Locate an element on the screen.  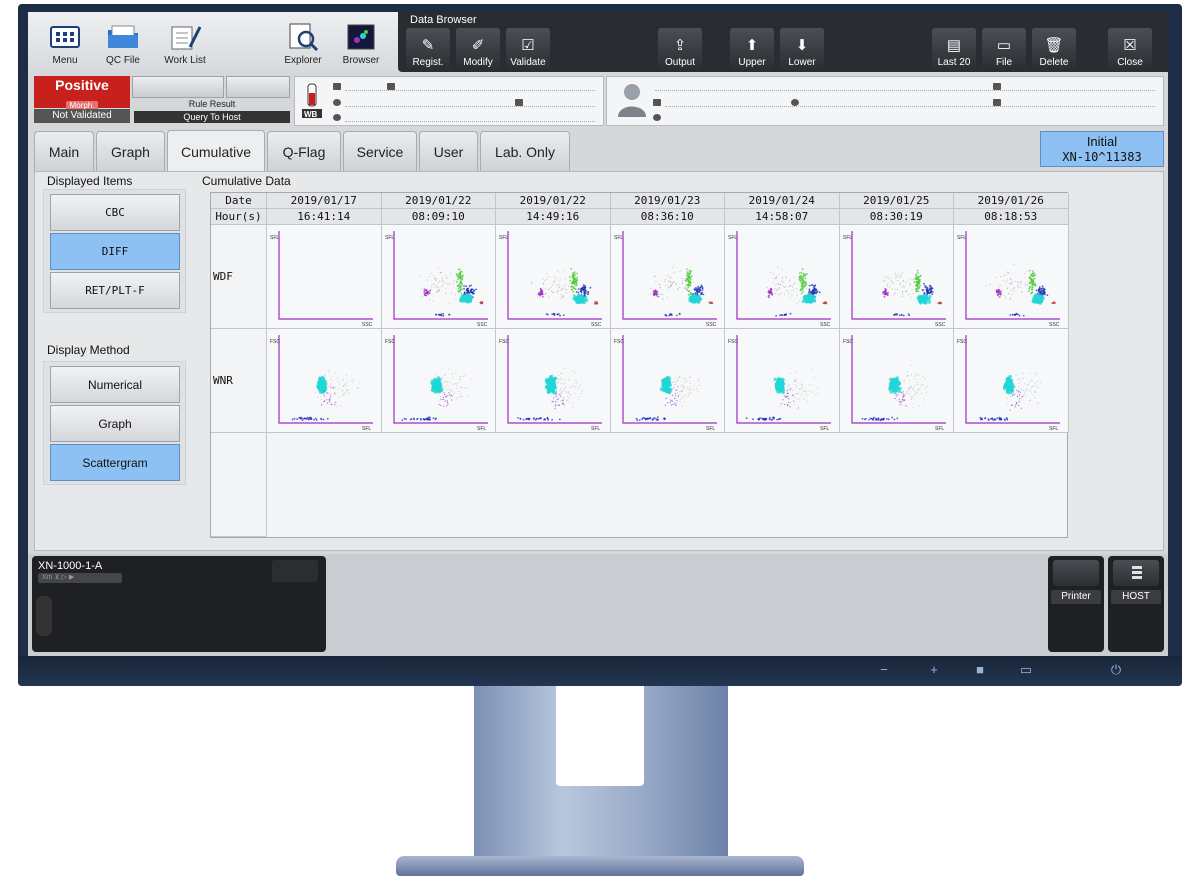
date-cell: 2019/01/25 is located at coordinates (896, 201).